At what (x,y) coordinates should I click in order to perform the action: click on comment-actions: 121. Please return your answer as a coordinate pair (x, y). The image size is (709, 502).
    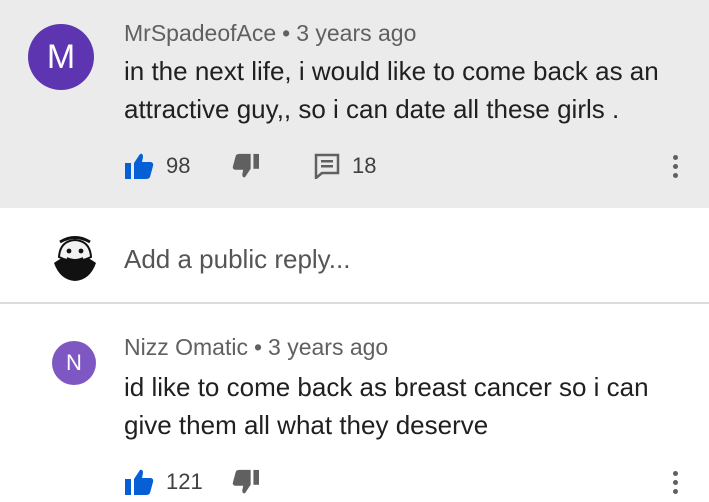
    Looking at the image, I should click on (192, 482).